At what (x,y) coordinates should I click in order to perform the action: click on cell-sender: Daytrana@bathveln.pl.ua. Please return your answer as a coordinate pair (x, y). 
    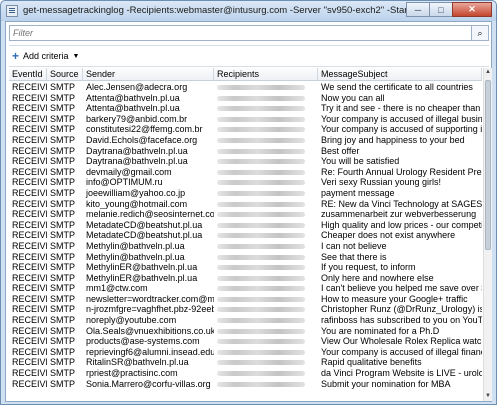
    Looking at the image, I should click on (137, 150).